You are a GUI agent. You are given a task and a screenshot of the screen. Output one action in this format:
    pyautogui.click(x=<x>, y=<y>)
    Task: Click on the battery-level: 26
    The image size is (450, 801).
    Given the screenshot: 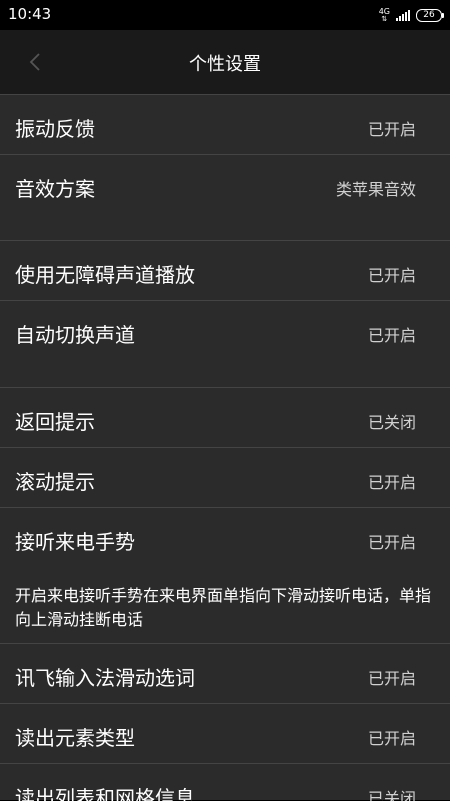 What is the action you would take?
    pyautogui.click(x=429, y=14)
    